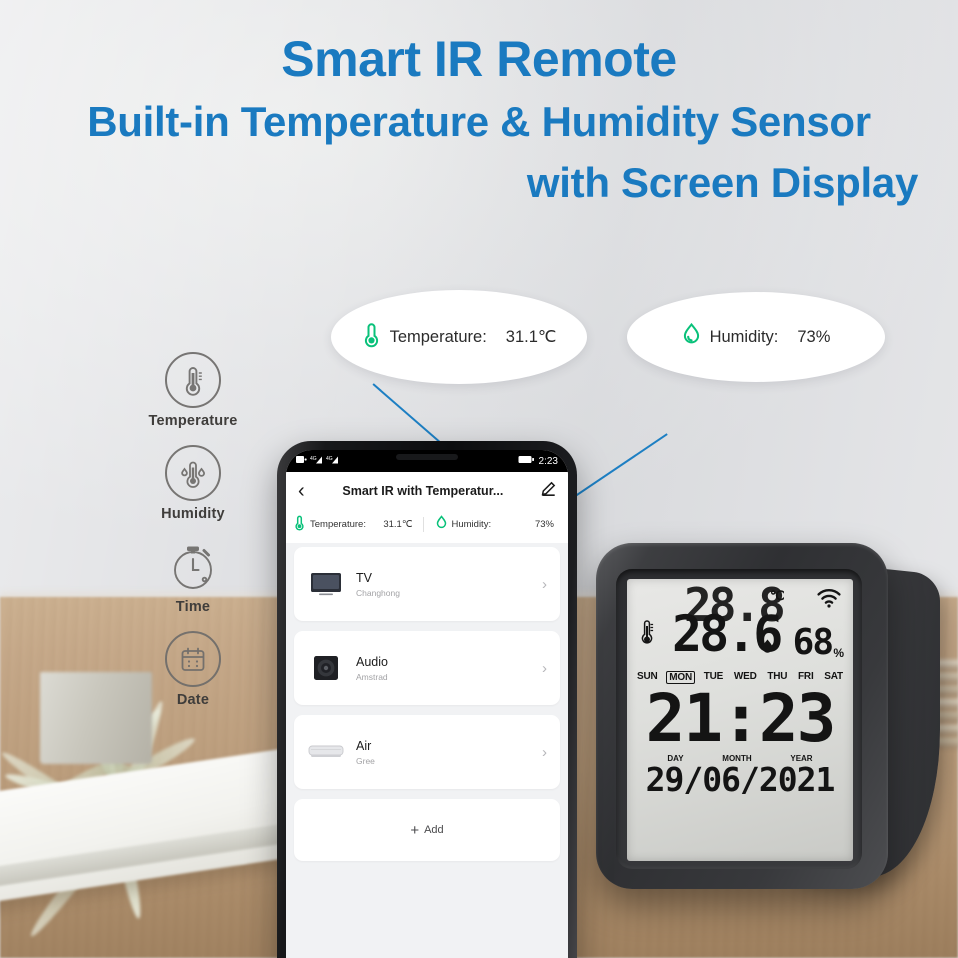 This screenshot has height=958, width=958. I want to click on sensor-value: 31.1℃, so click(398, 524).